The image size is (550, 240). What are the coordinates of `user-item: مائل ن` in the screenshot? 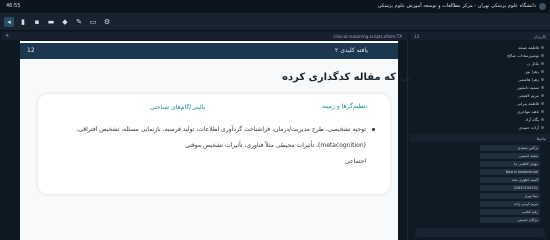 It's located at (535, 63).